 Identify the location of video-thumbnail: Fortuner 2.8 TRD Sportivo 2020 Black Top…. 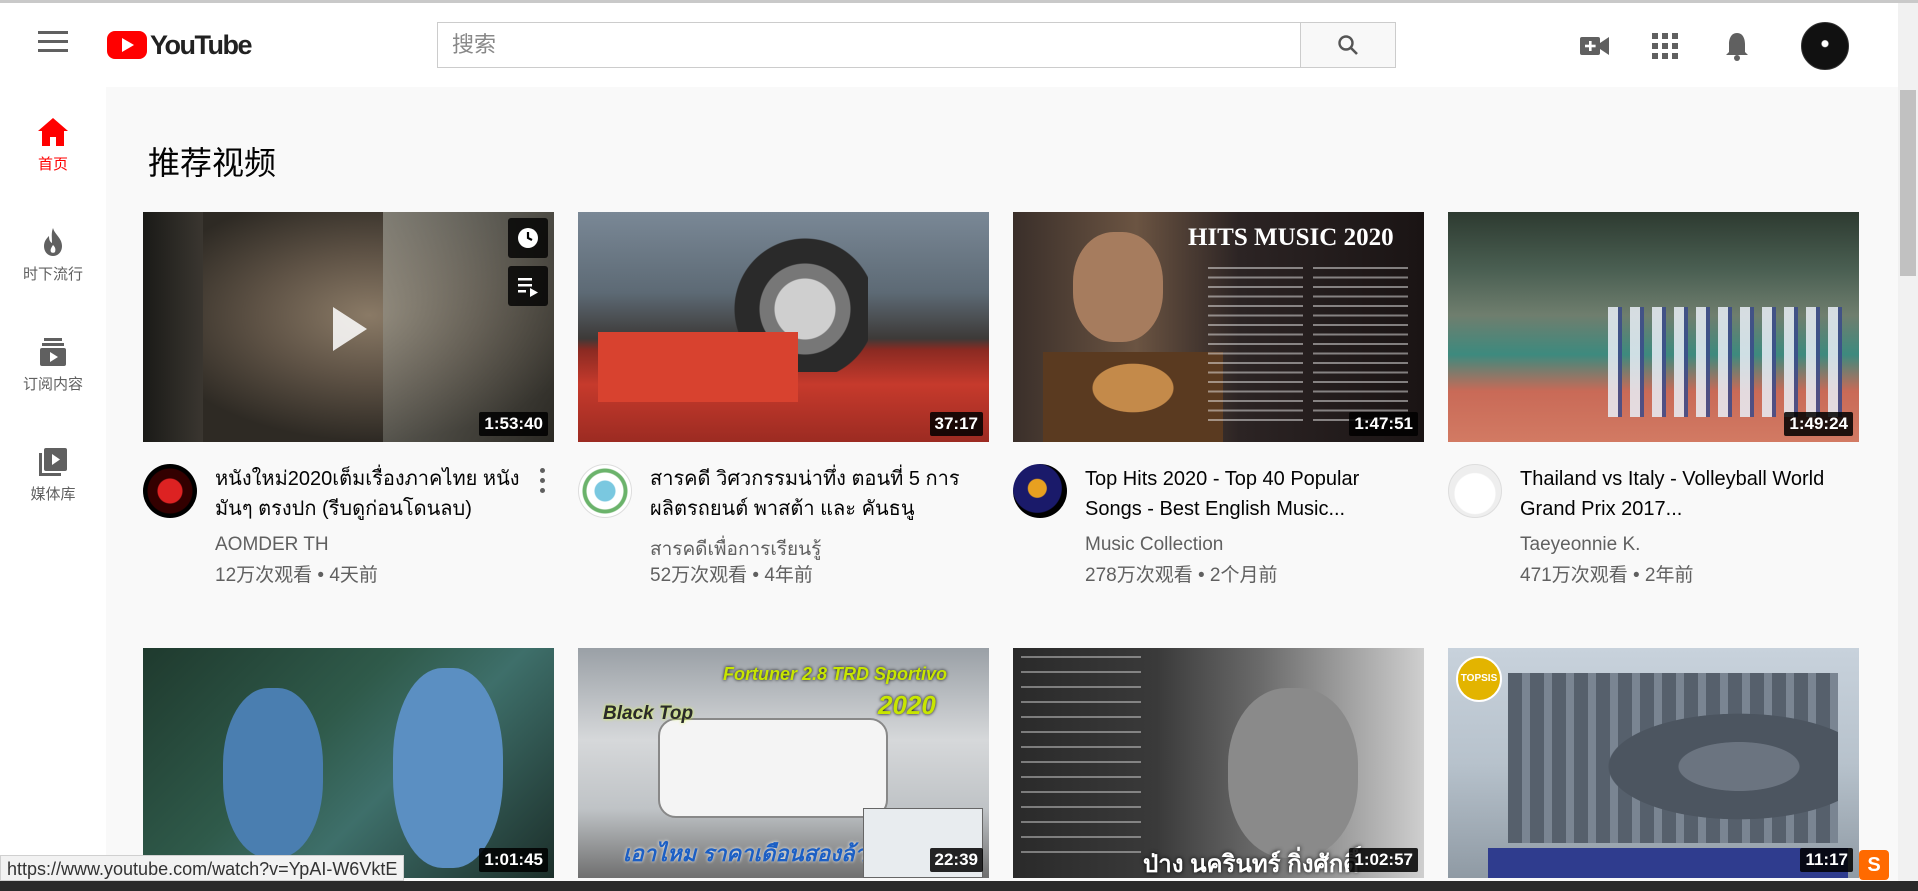
(783, 763).